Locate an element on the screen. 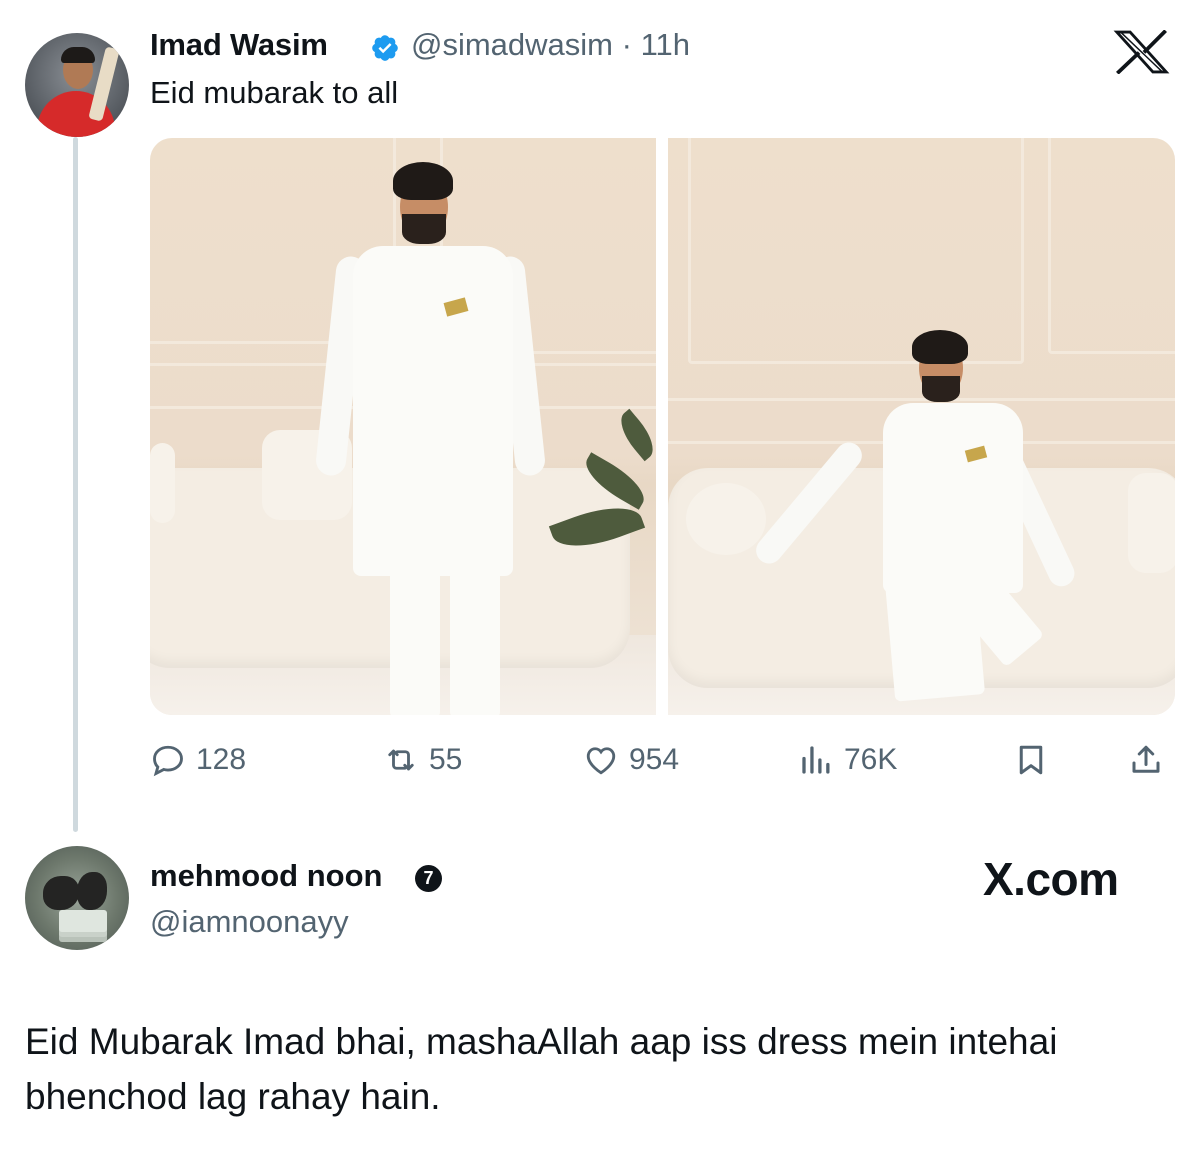 The height and width of the screenshot is (1172, 1200). repost-button: 55 is located at coordinates (422, 760).